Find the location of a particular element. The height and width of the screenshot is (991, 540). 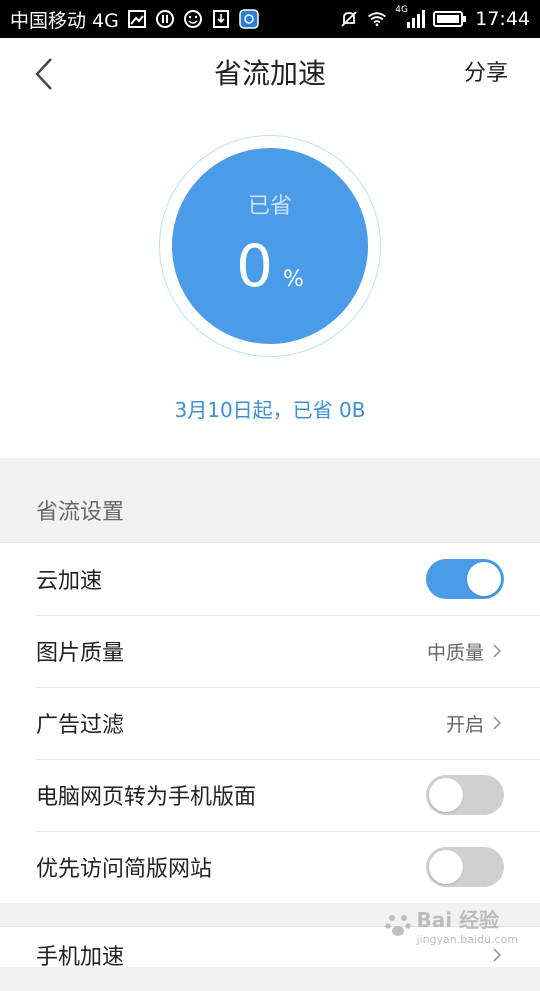

page-title: 省流加速 is located at coordinates (269, 73).